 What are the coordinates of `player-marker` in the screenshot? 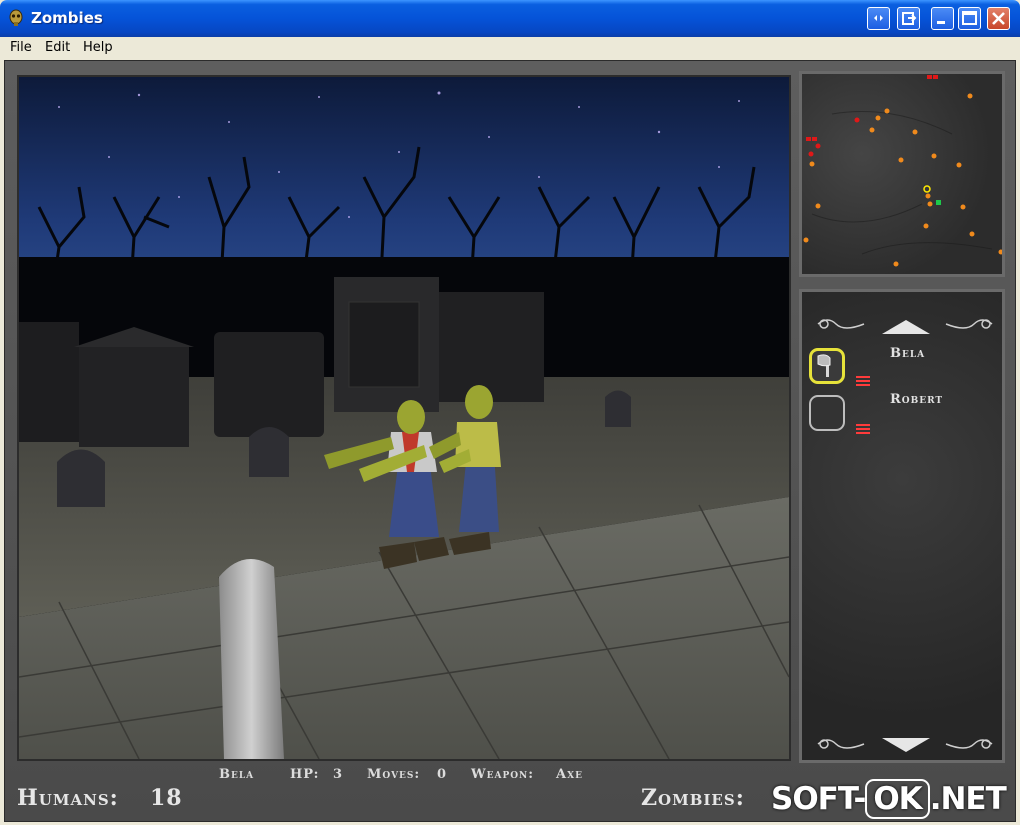 It's located at (938, 202).